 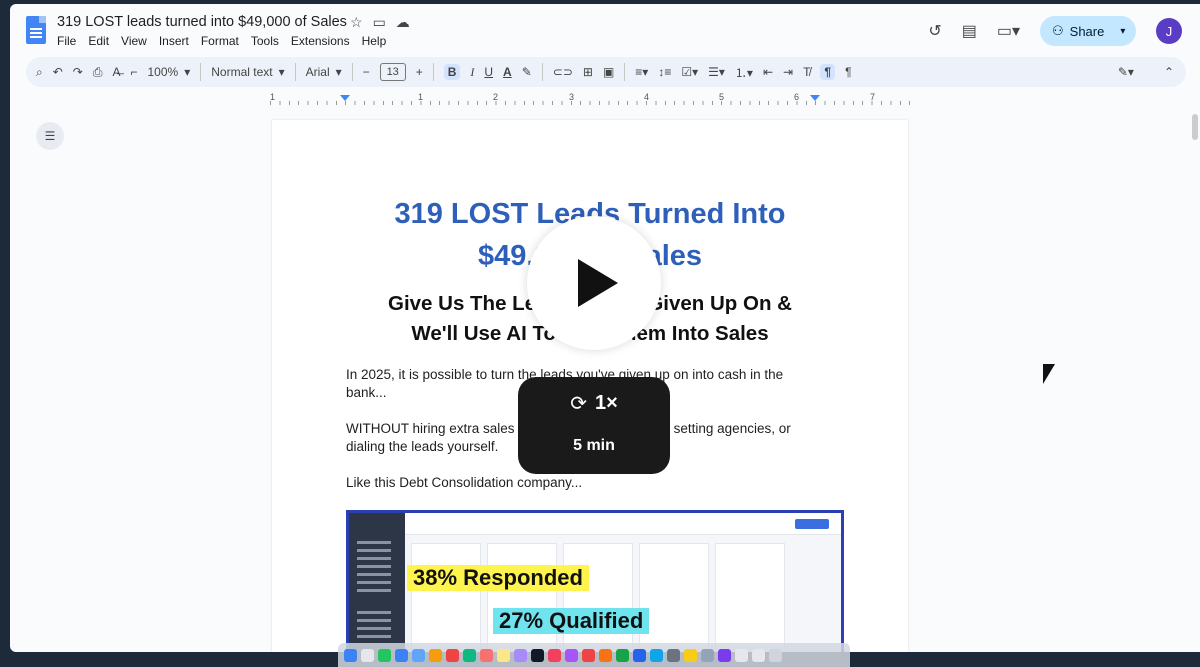 I want to click on embedded-dashboard-image: 38% Responded 27% Qualified, so click(x=595, y=581).